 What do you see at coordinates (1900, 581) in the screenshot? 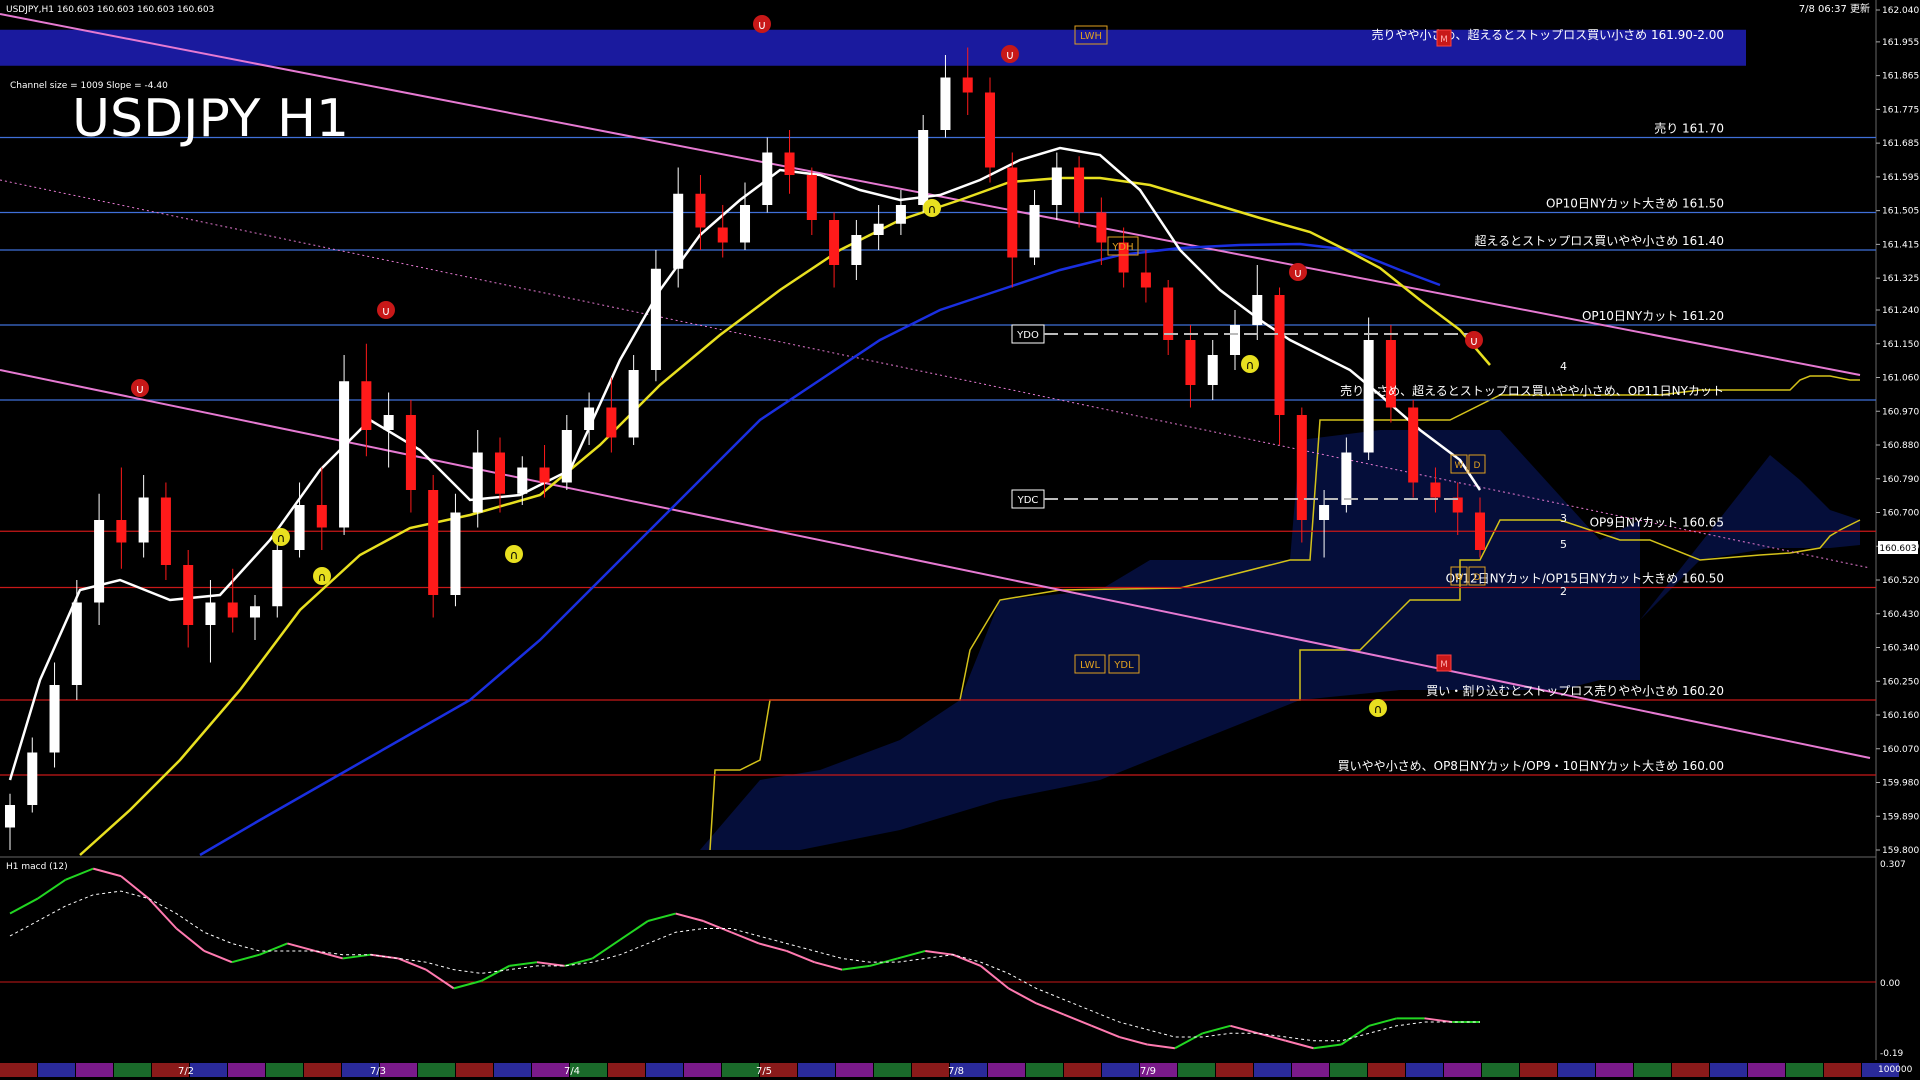
I see `price-tick-label: 160.520` at bounding box center [1900, 581].